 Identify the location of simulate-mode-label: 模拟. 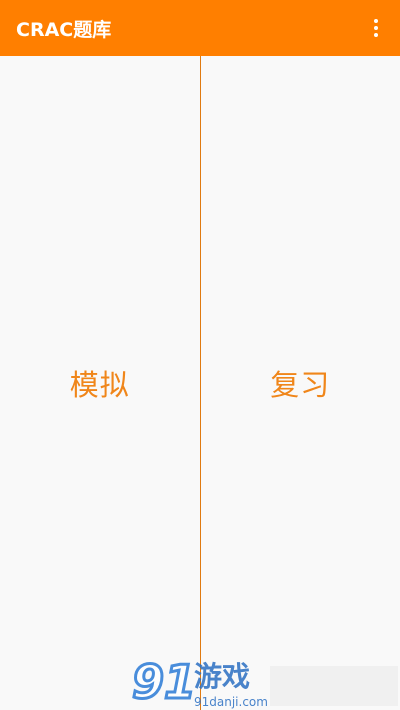
(99, 385).